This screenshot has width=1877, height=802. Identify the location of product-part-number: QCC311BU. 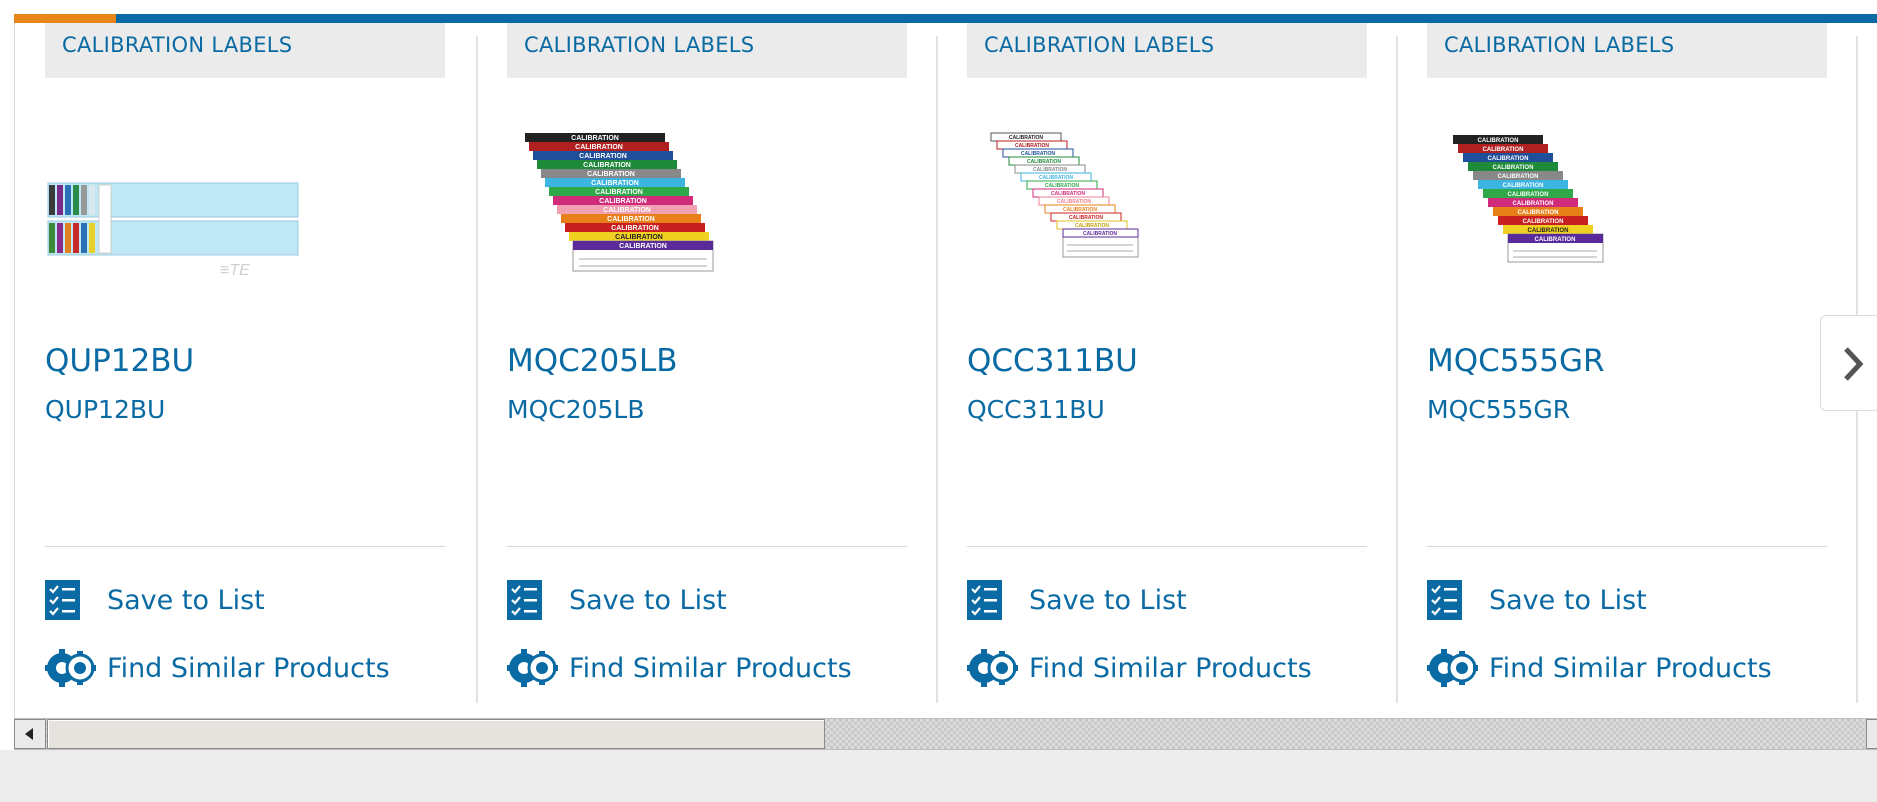
(1036, 409).